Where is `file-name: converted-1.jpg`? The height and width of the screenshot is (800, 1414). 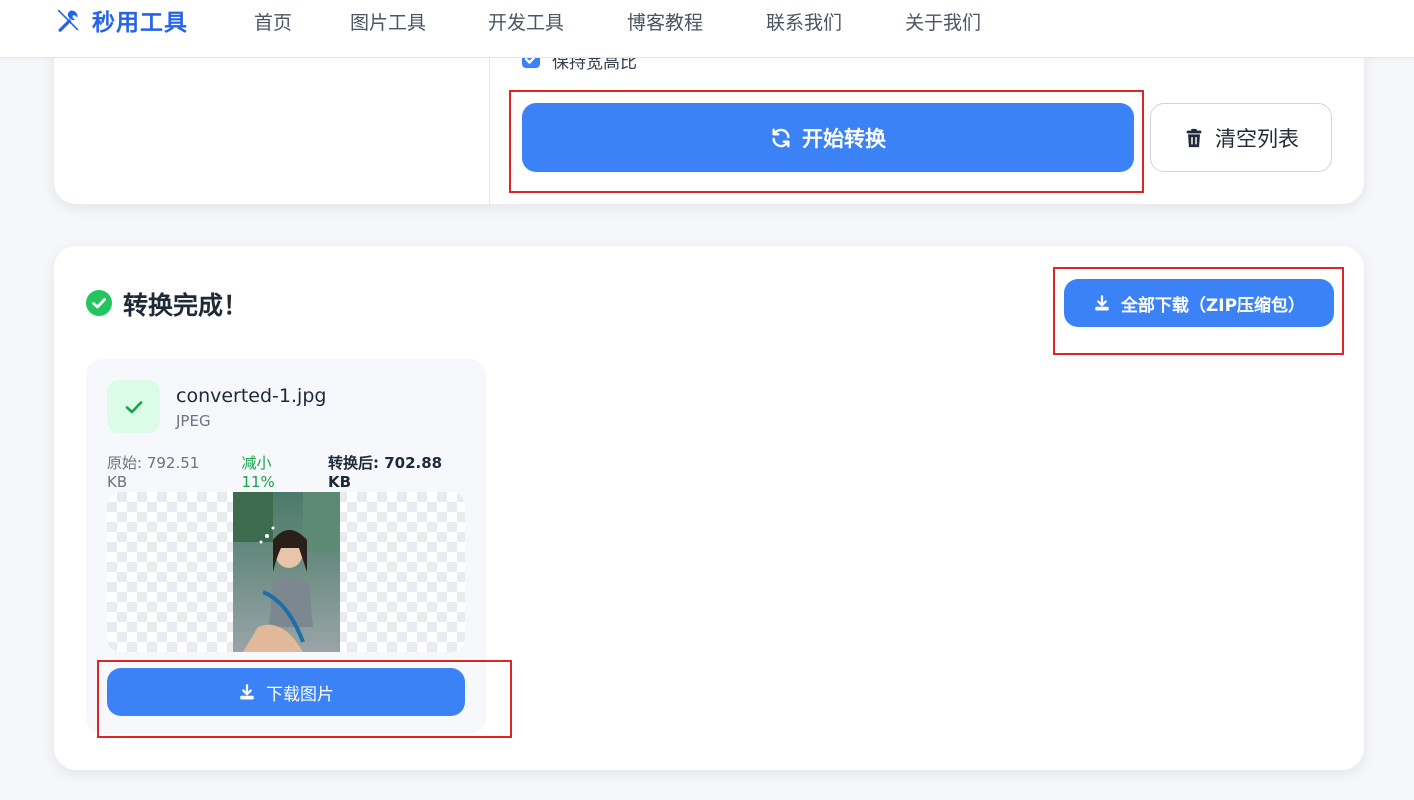
file-name: converted-1.jpg is located at coordinates (251, 396).